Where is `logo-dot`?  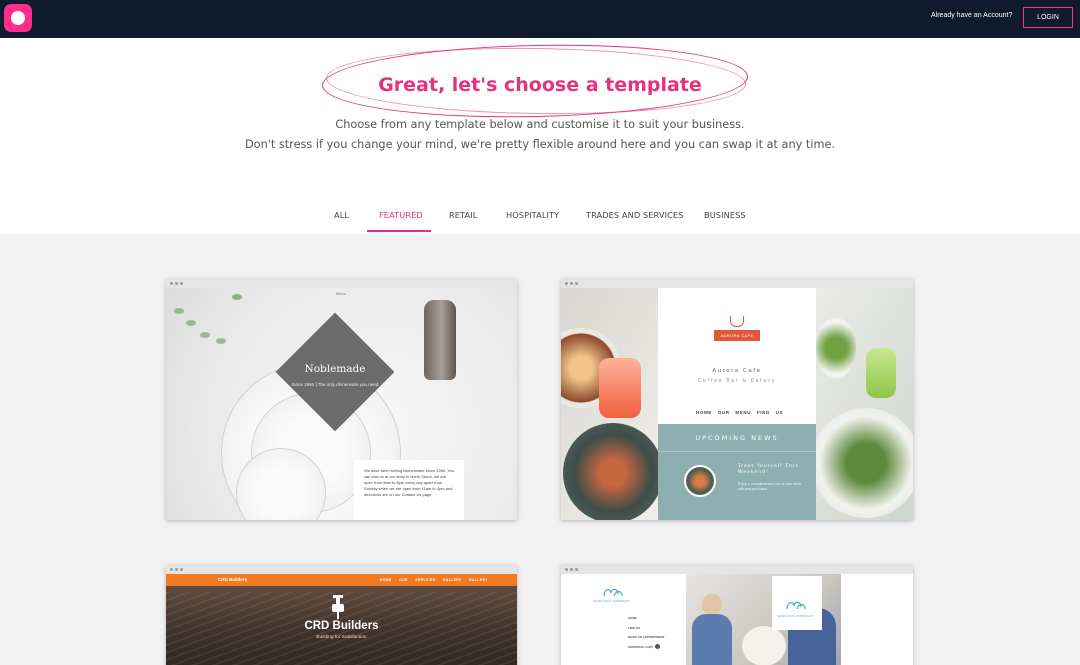 logo-dot is located at coordinates (18, 18).